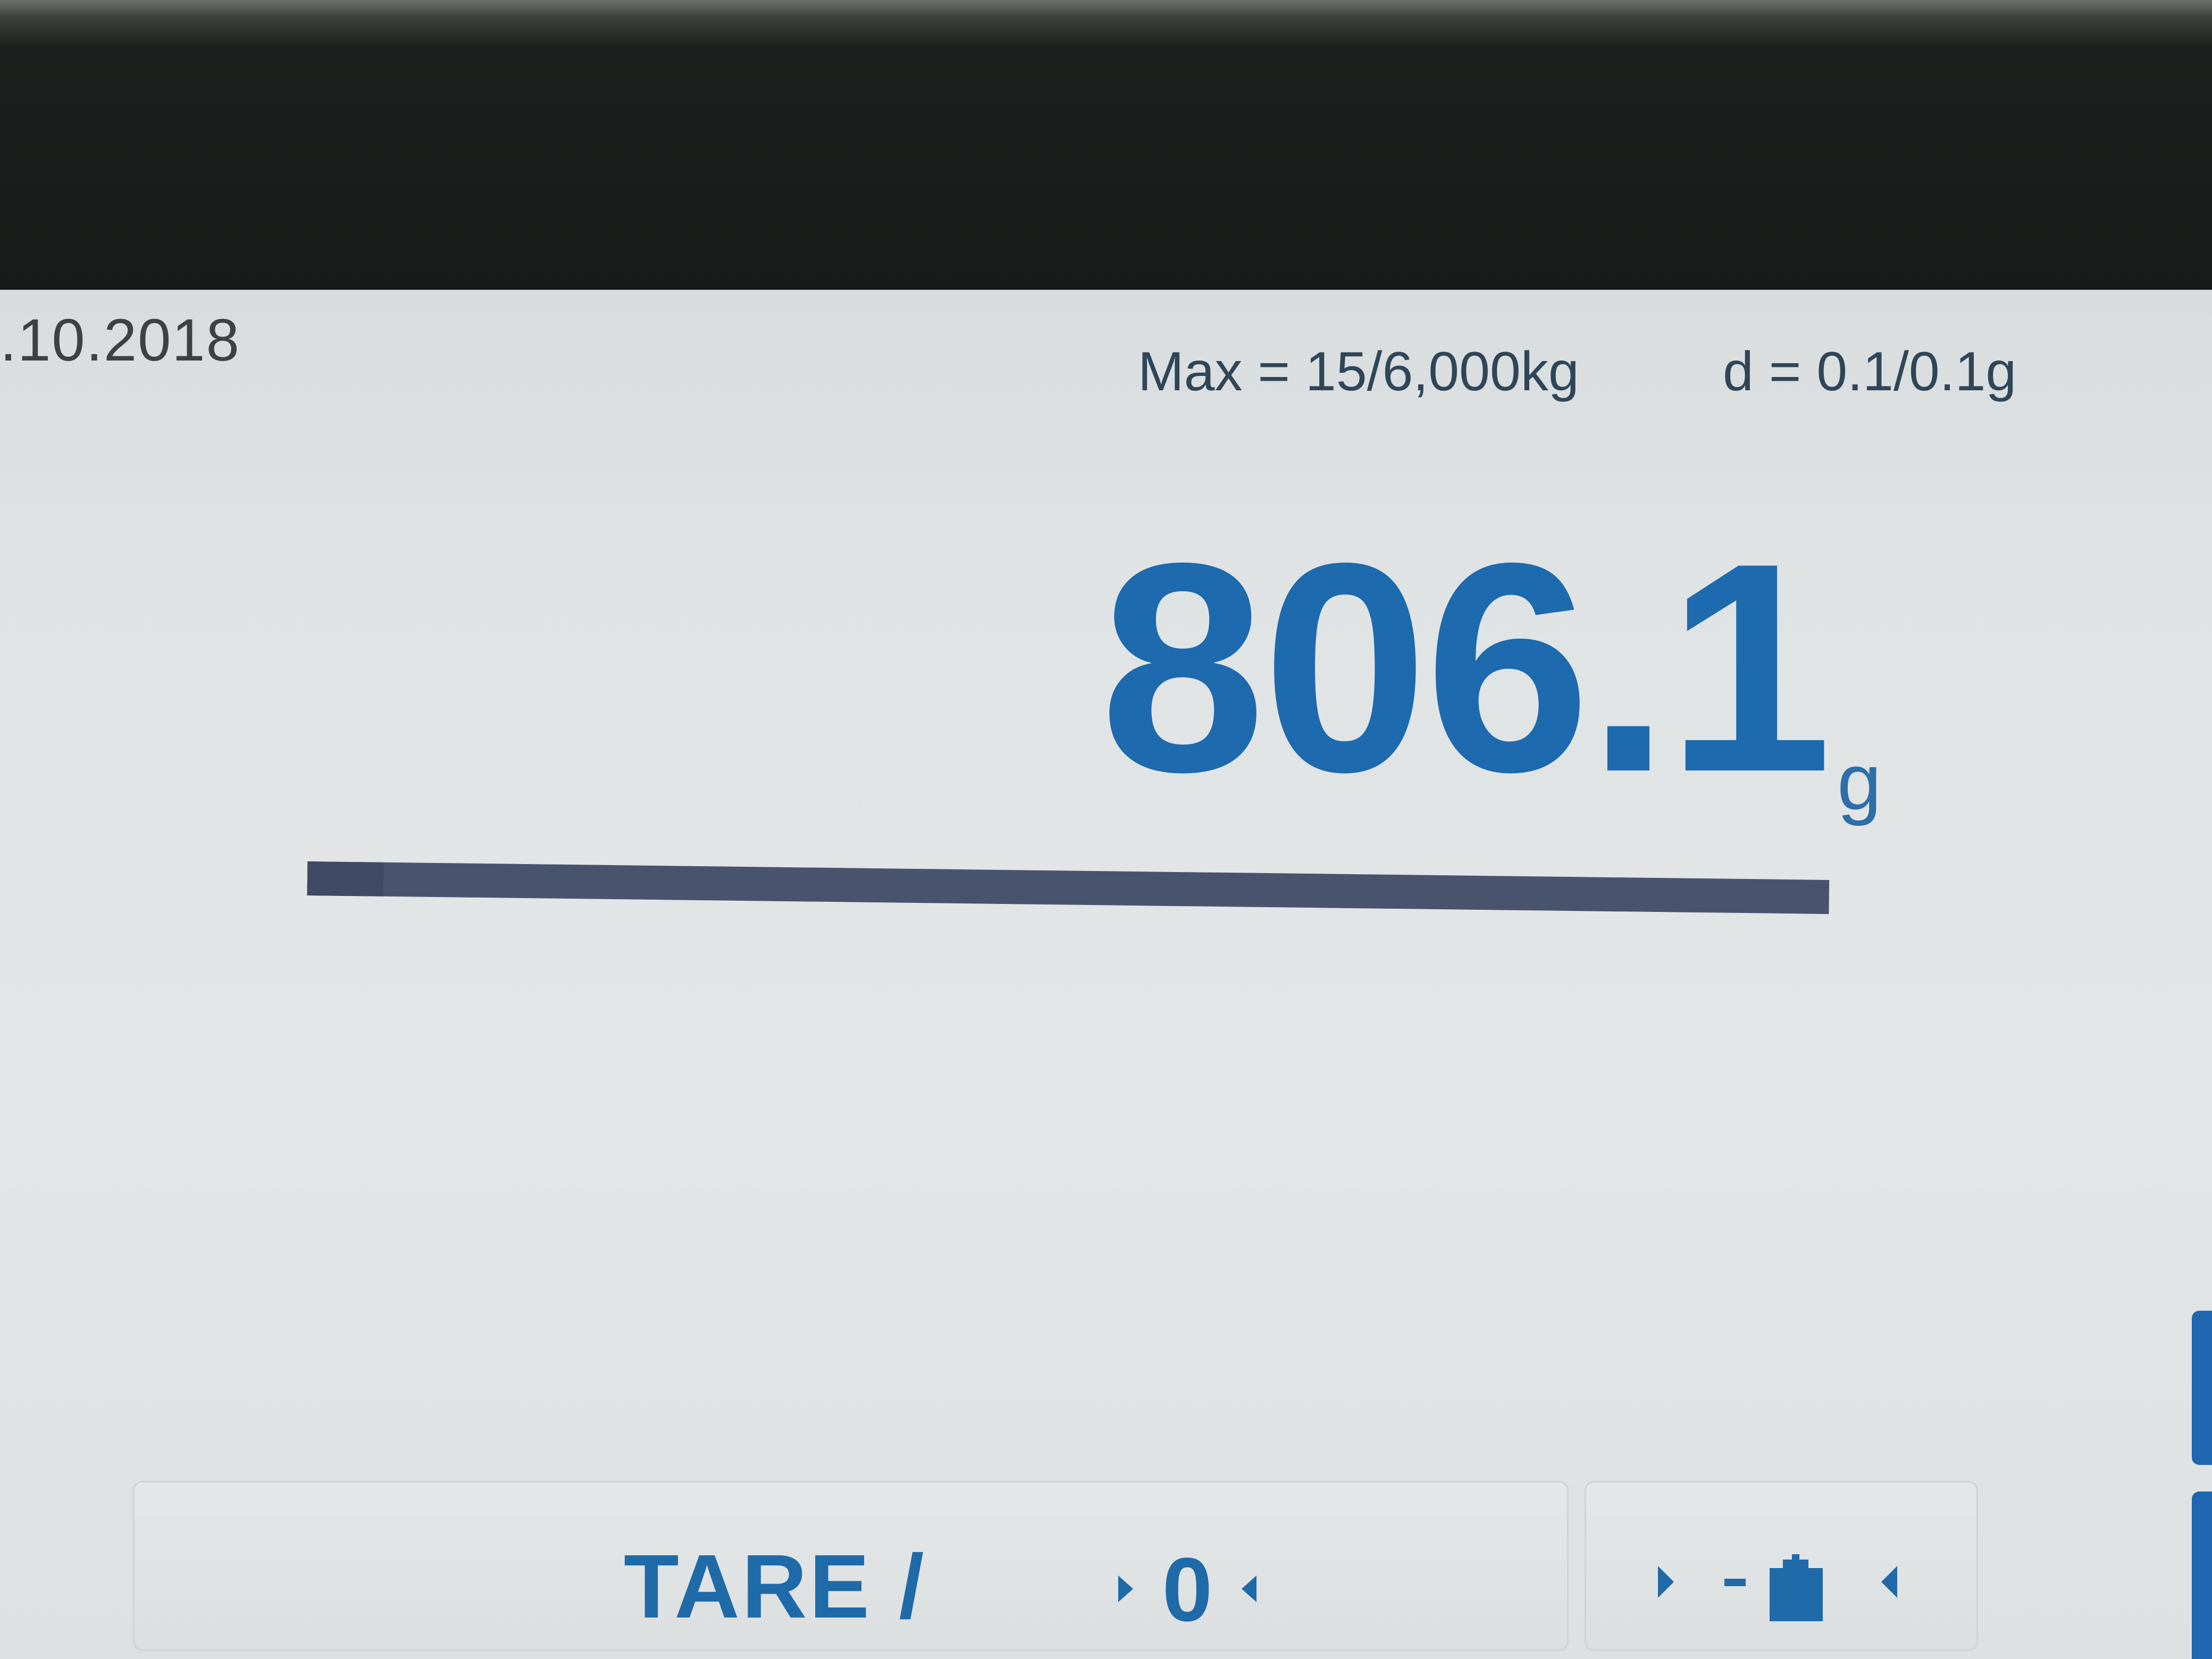 Image resolution: width=2212 pixels, height=1659 pixels. I want to click on max-capacity-spec: Max = 15/6,000kg, so click(1358, 372).